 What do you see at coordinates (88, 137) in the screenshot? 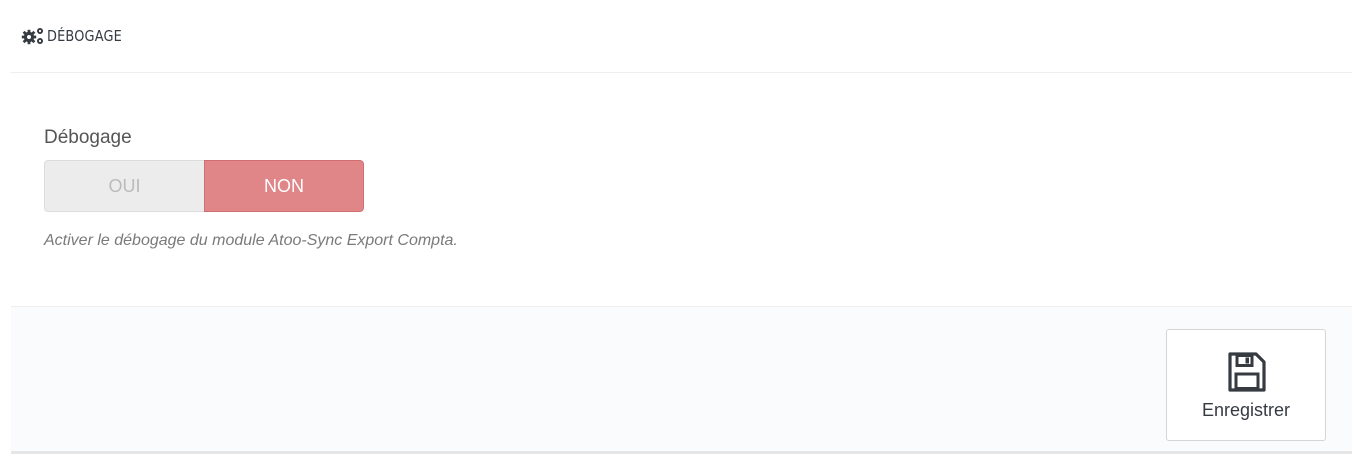
I see `debug-label: Débogage` at bounding box center [88, 137].